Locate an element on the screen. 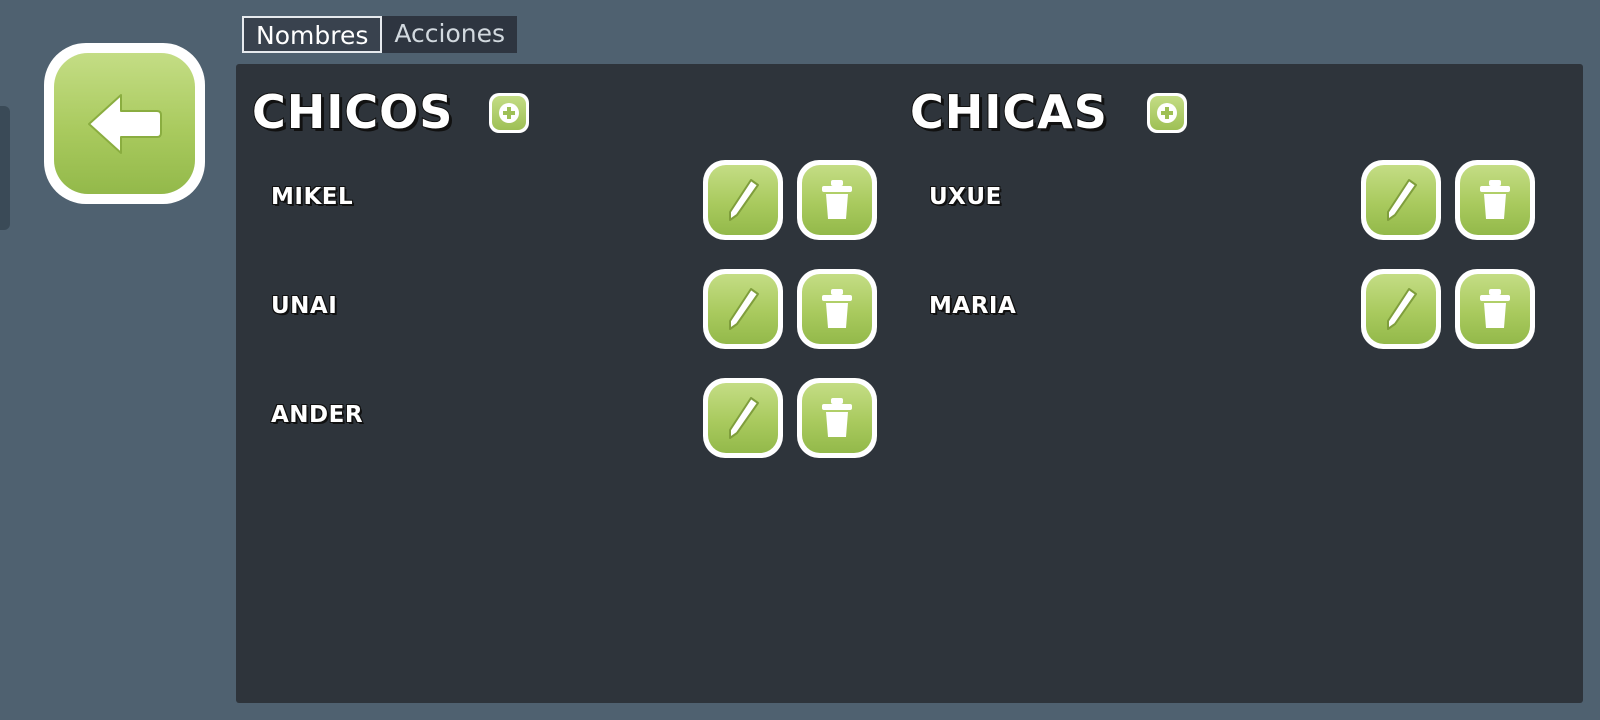 The image size is (1600, 720). list-item: ANDER is located at coordinates (572, 418).